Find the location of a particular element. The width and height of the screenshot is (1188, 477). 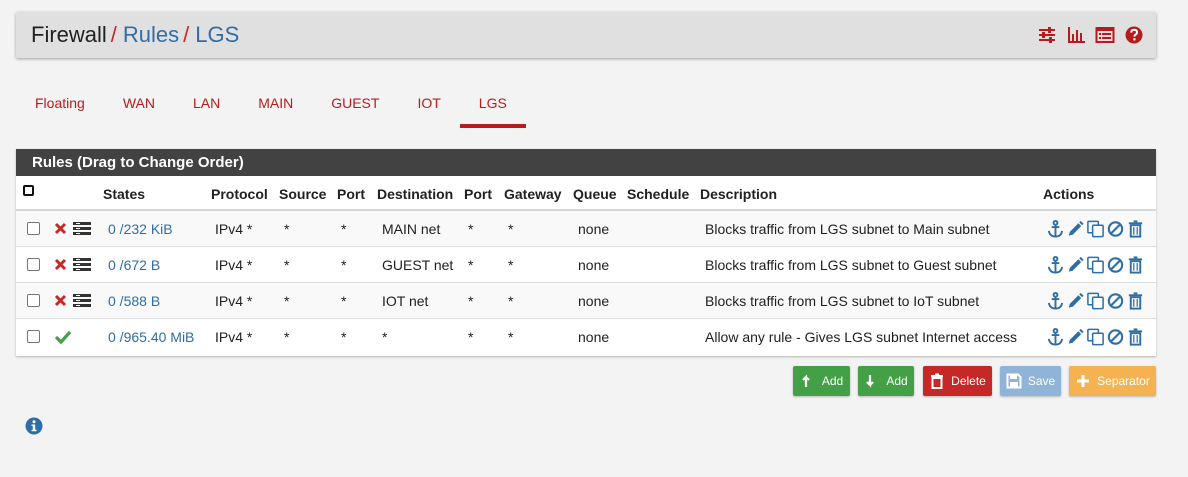

info-icon is located at coordinates (34, 426).